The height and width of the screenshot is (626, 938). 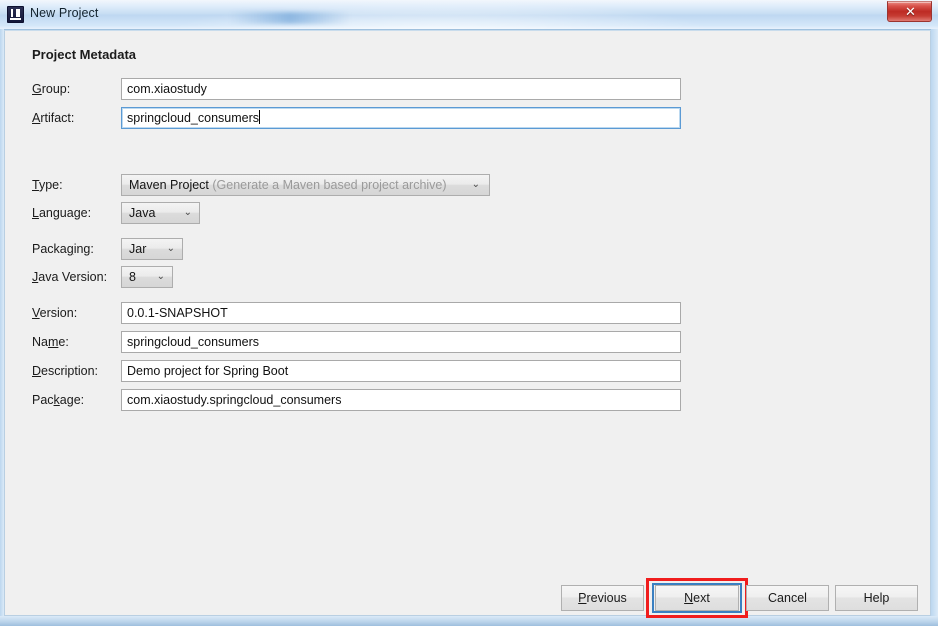 I want to click on help-button: Help, so click(x=876, y=598).